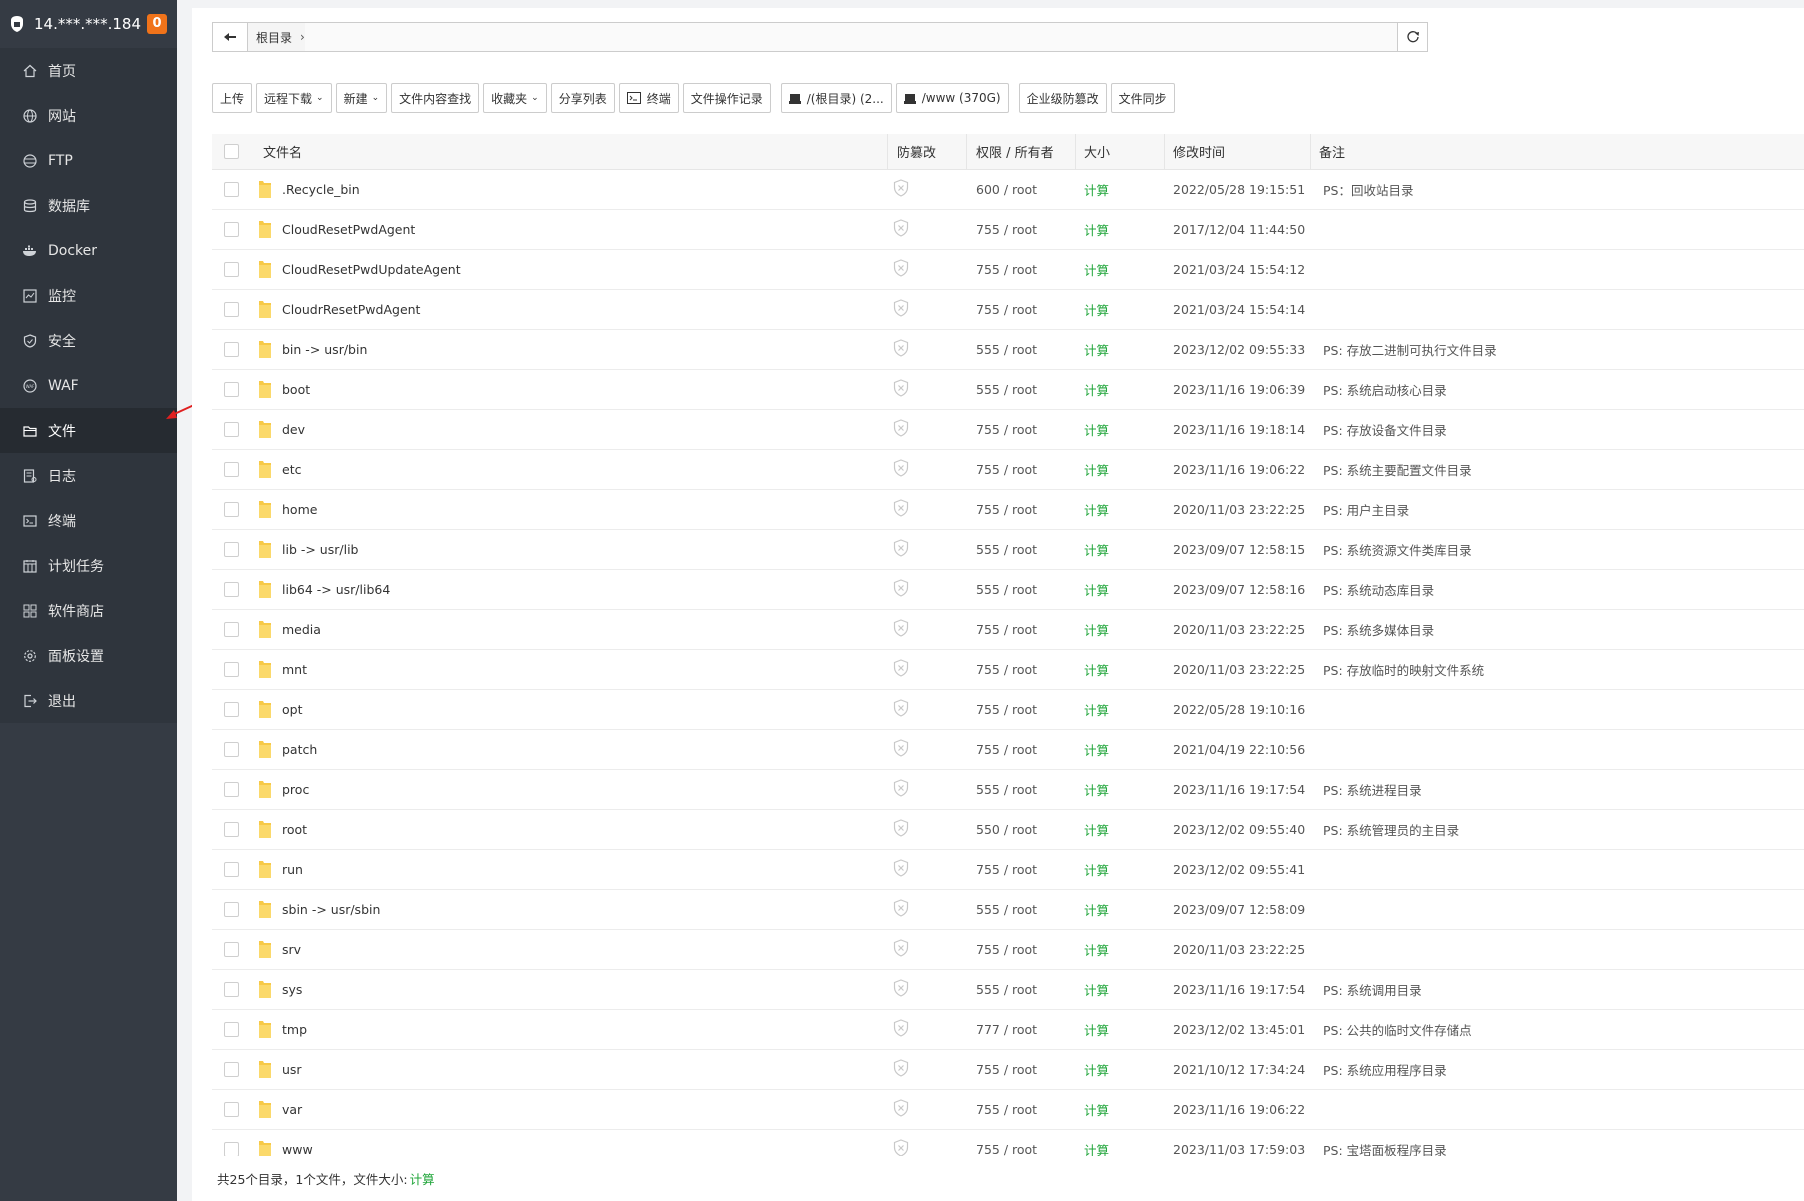  Describe the element at coordinates (292, 1069) in the screenshot. I see `file-name: usr` at that location.